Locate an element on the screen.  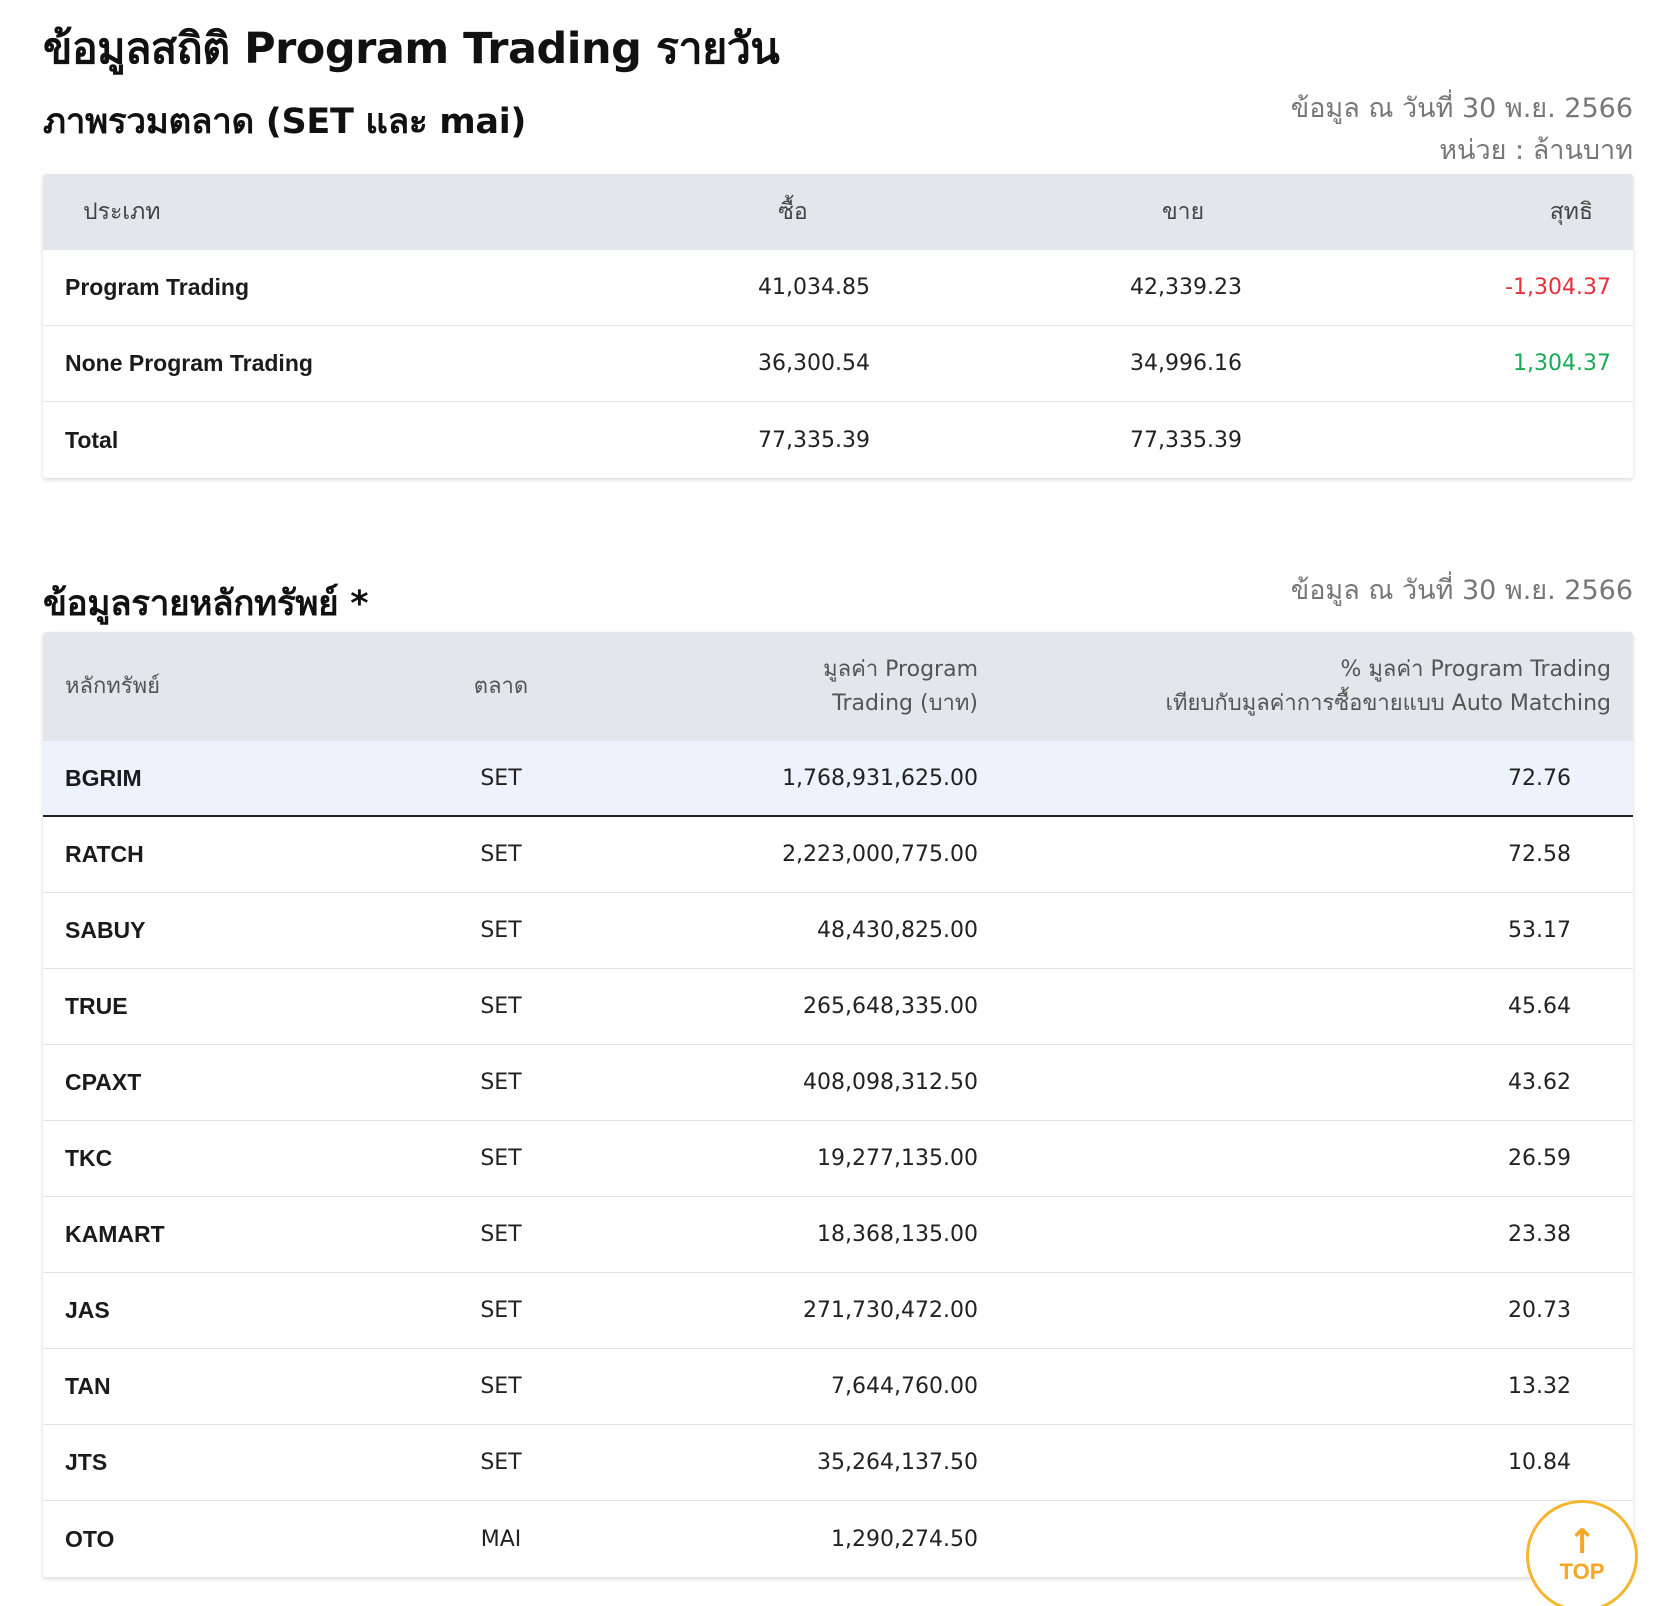
stock-row: JAS SET 271,730,472.00 20.73 is located at coordinates (838, 1311).